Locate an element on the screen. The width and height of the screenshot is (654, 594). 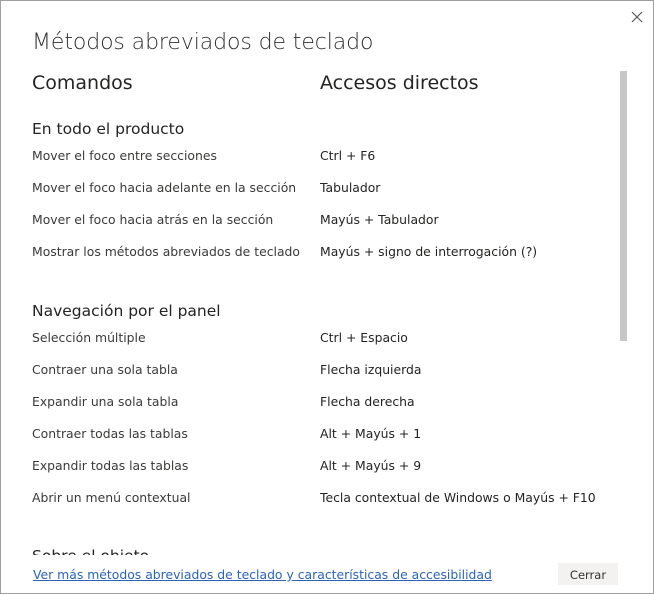
command-label: Mover el foco hacia atrás en la sección is located at coordinates (153, 219).